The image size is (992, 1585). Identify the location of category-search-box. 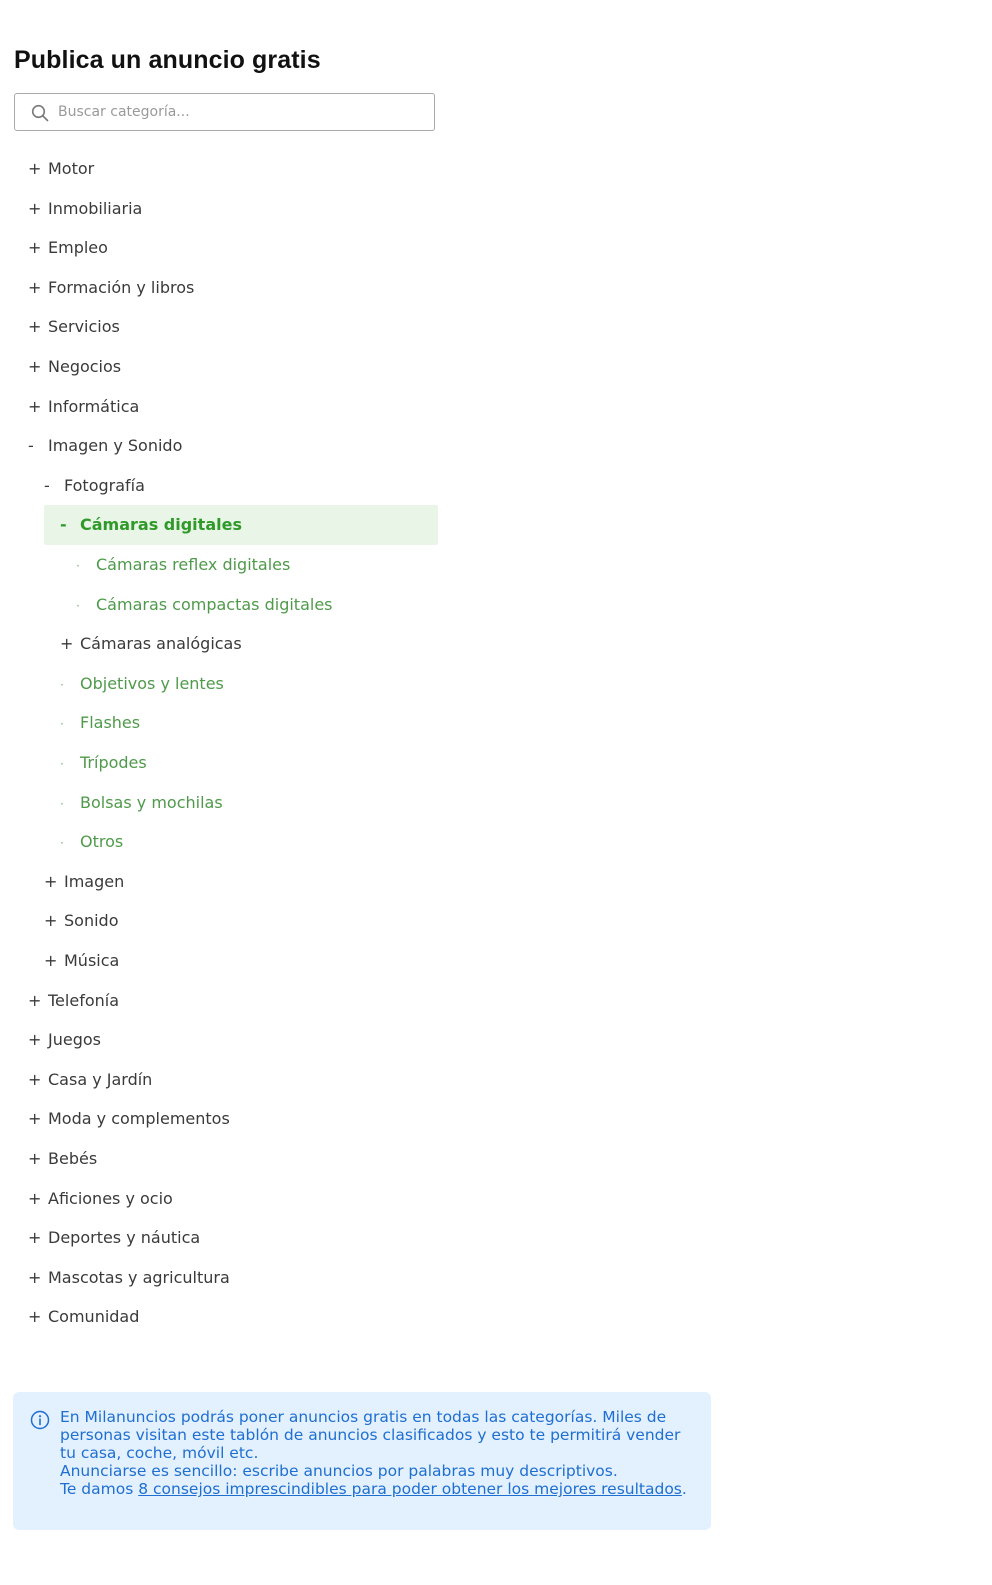
(224, 112).